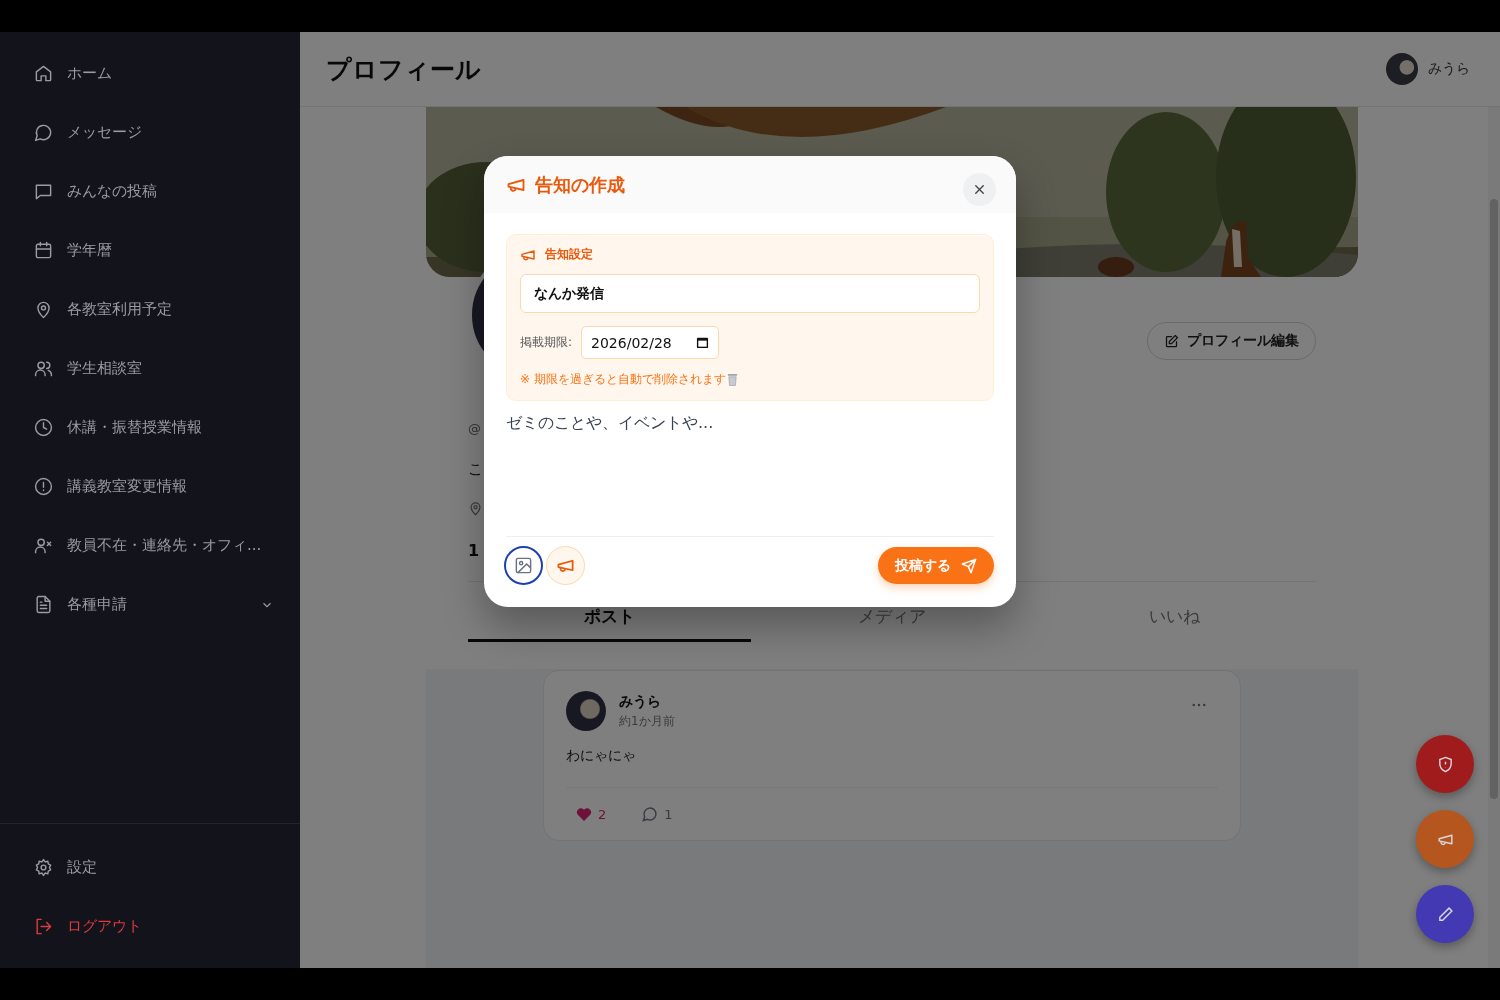  I want to click on profile-handle: @, so click(474, 429).